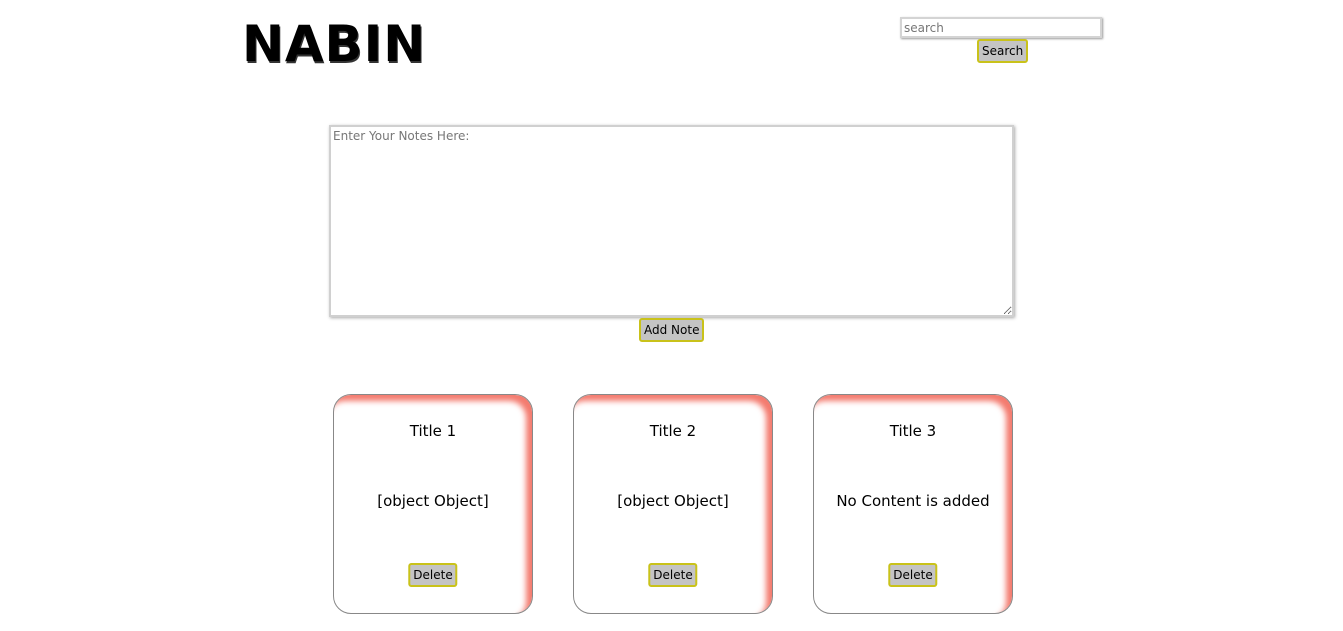 This screenshot has width=1343, height=631. What do you see at coordinates (913, 431) in the screenshot?
I see `note-title: Title 3` at bounding box center [913, 431].